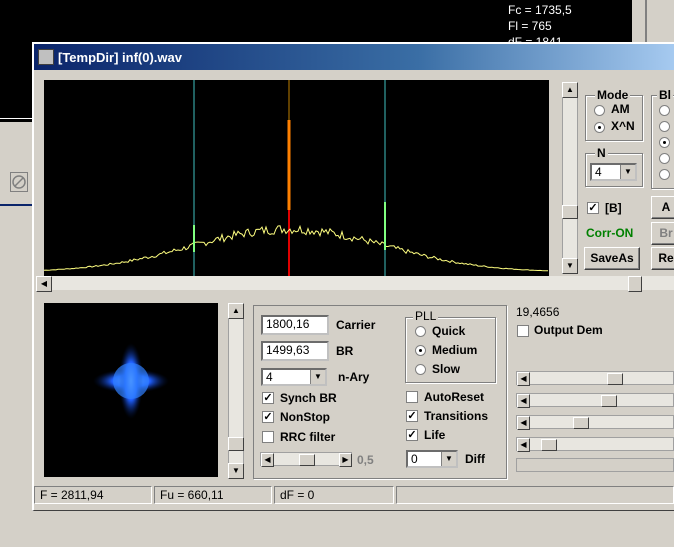 The width and height of the screenshot is (674, 547). Describe the element at coordinates (475, 459) in the screenshot. I see `diff-label: Diff` at that location.